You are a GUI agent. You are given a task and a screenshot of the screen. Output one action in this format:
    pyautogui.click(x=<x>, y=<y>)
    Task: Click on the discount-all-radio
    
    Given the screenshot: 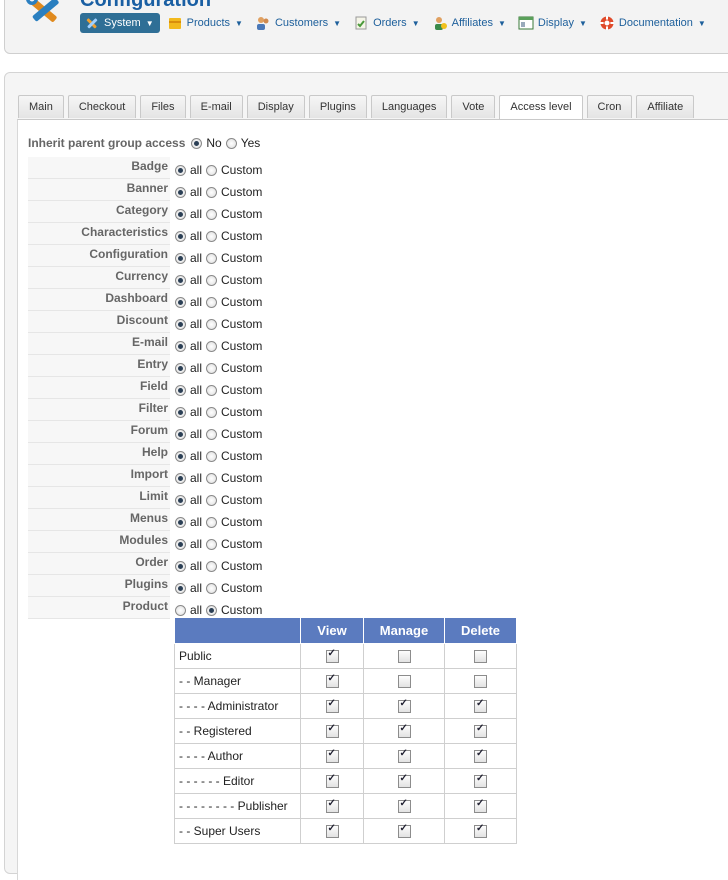 What is the action you would take?
    pyautogui.click(x=180, y=324)
    